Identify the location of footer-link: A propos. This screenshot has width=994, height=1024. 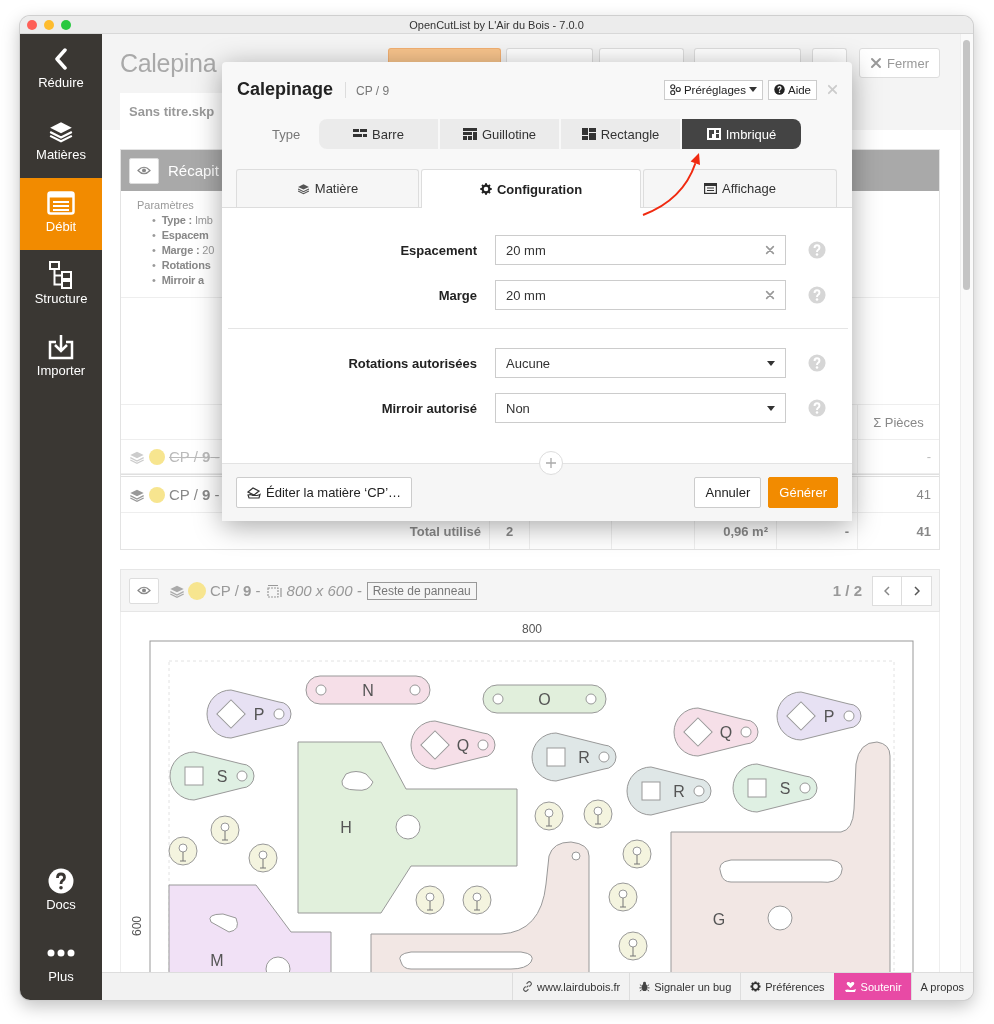
(941, 986).